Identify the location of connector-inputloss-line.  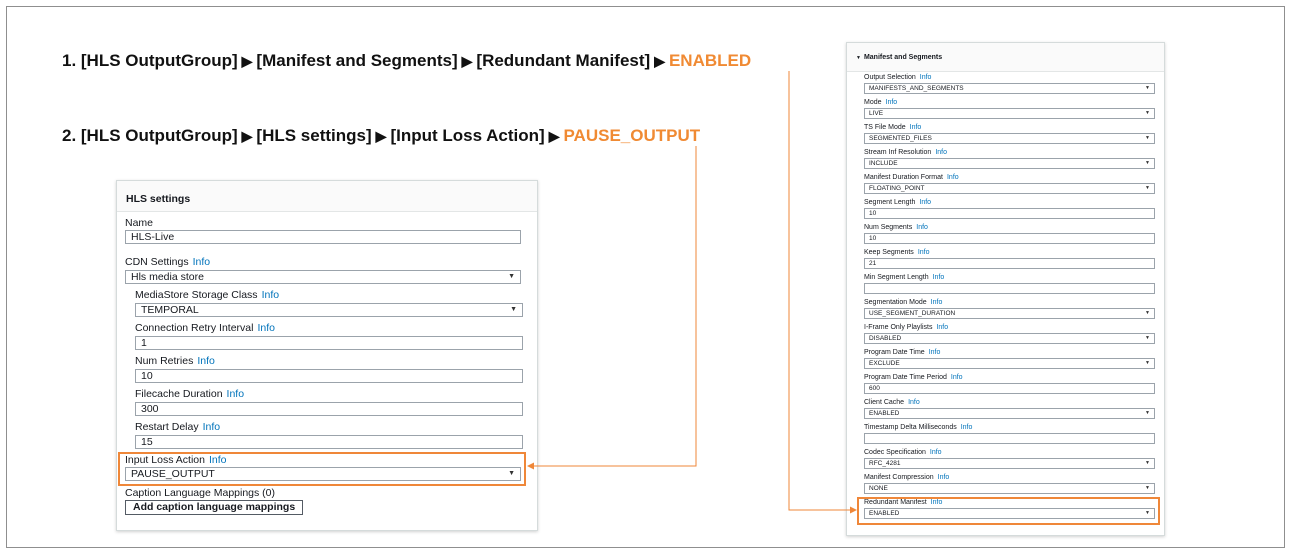
(614, 306).